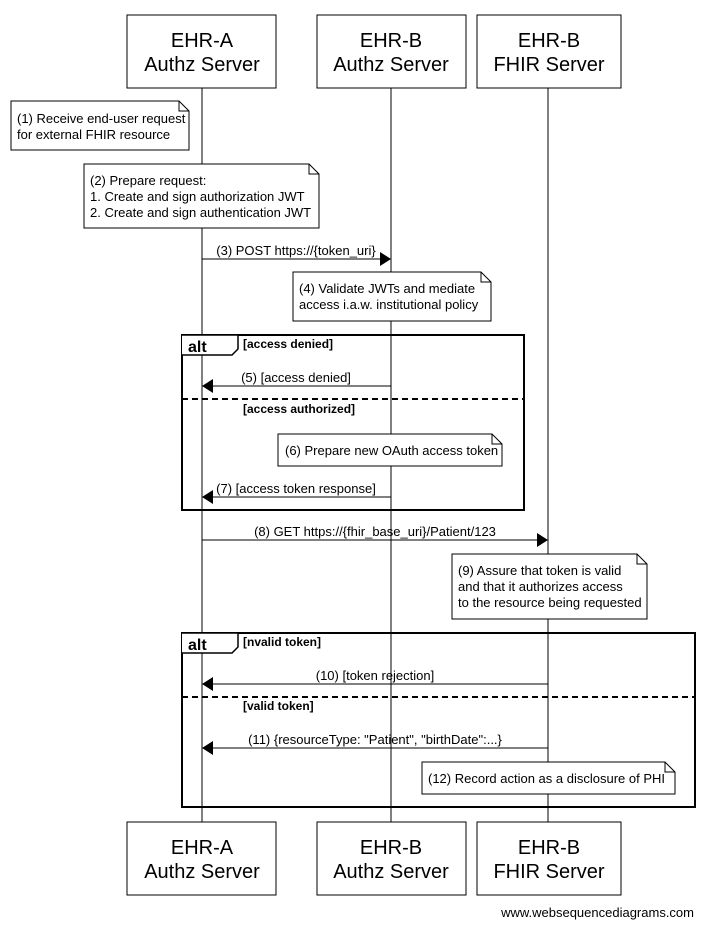 The width and height of the screenshot is (704, 929). What do you see at coordinates (540, 586) in the screenshot?
I see `note-line: and that it authorizes access` at bounding box center [540, 586].